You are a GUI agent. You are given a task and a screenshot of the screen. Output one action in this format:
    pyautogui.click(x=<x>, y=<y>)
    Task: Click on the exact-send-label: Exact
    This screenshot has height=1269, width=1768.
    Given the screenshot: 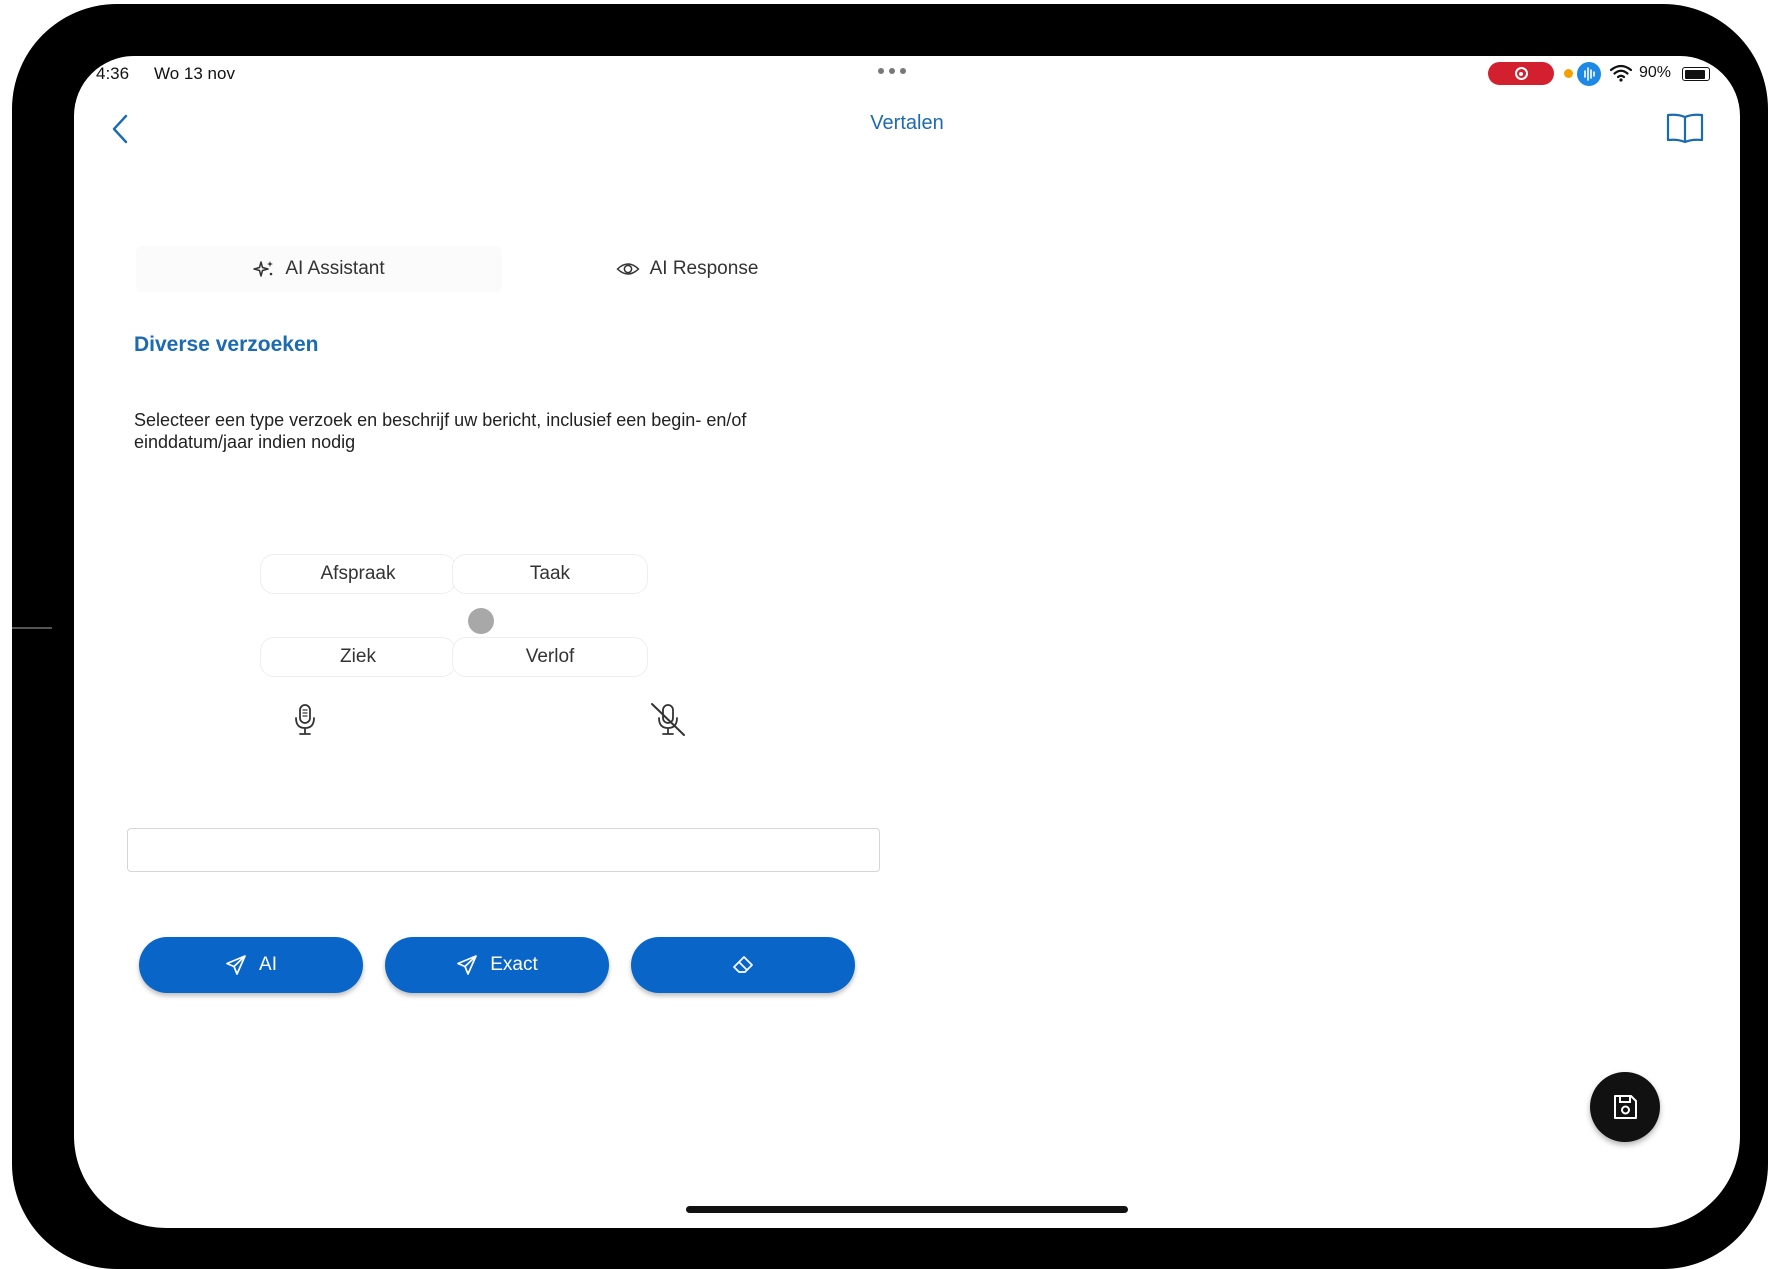 What is the action you would take?
    pyautogui.click(x=514, y=964)
    